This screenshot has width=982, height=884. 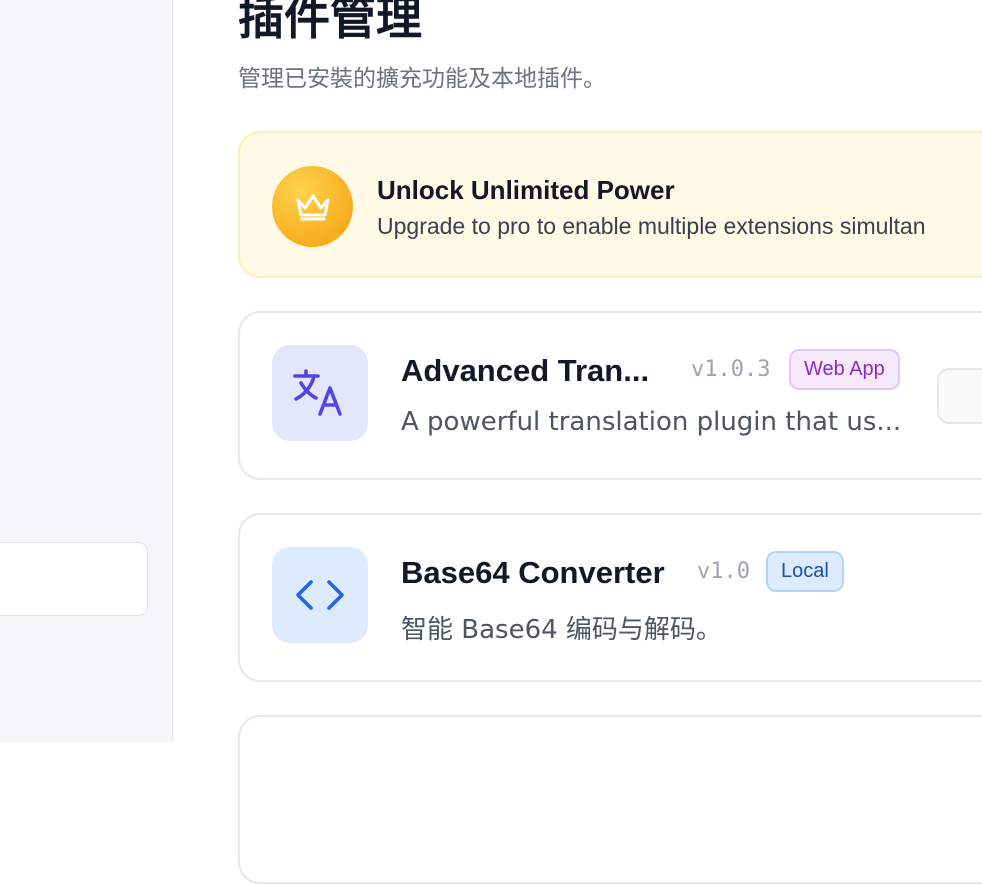 I want to click on promo-title: Unlock Unlimited Power, so click(x=526, y=190).